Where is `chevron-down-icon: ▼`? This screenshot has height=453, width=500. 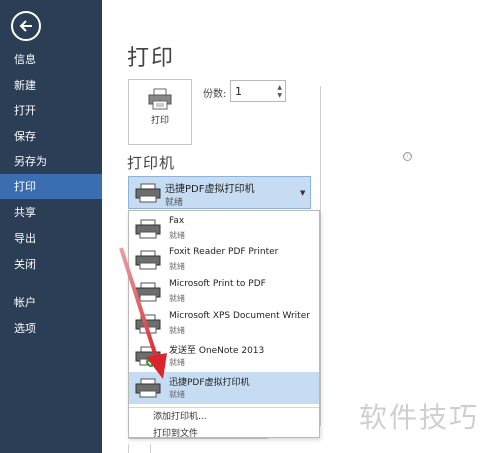 chevron-down-icon: ▼ is located at coordinates (279, 95).